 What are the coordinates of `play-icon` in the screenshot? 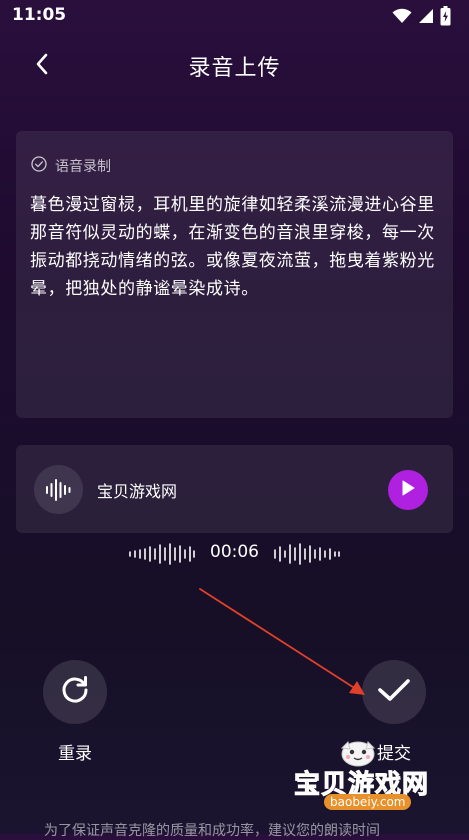 It's located at (408, 490).